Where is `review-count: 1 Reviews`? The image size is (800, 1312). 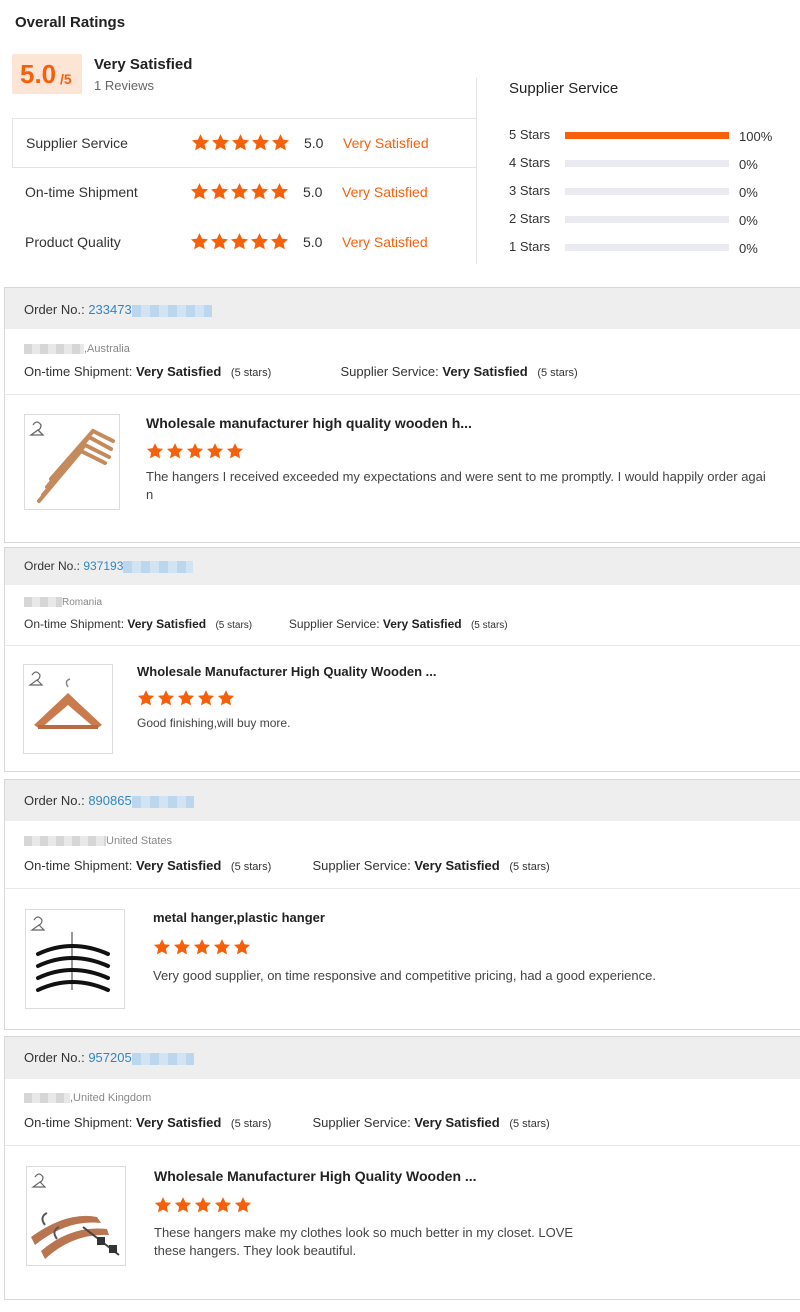
review-count: 1 Reviews is located at coordinates (124, 85).